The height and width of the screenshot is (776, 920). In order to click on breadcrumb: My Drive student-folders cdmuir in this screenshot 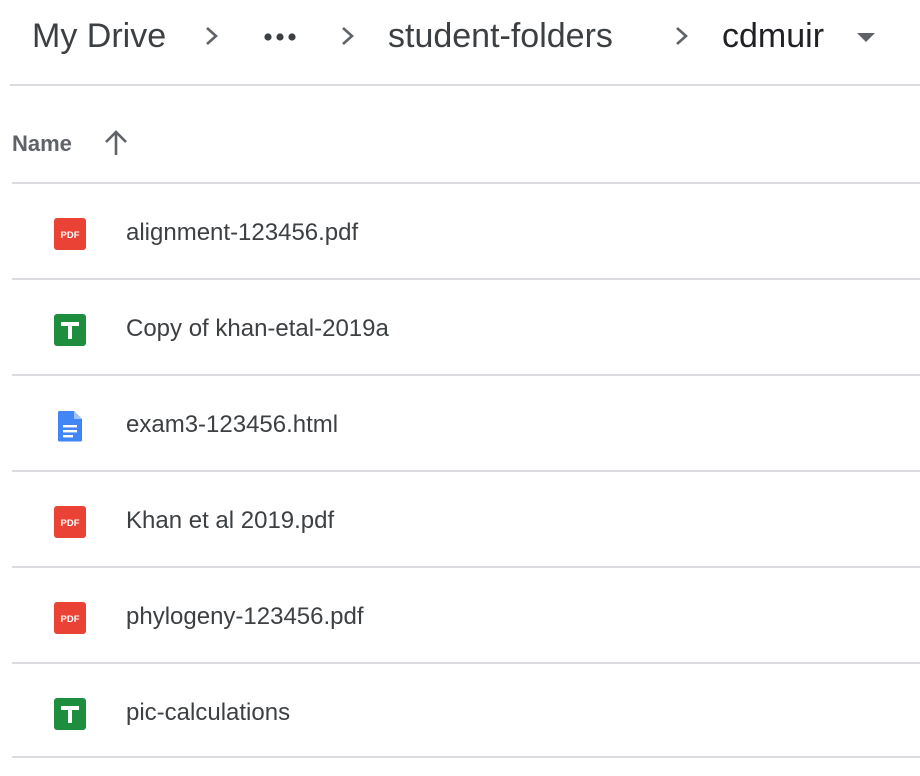, I will do `click(460, 42)`.